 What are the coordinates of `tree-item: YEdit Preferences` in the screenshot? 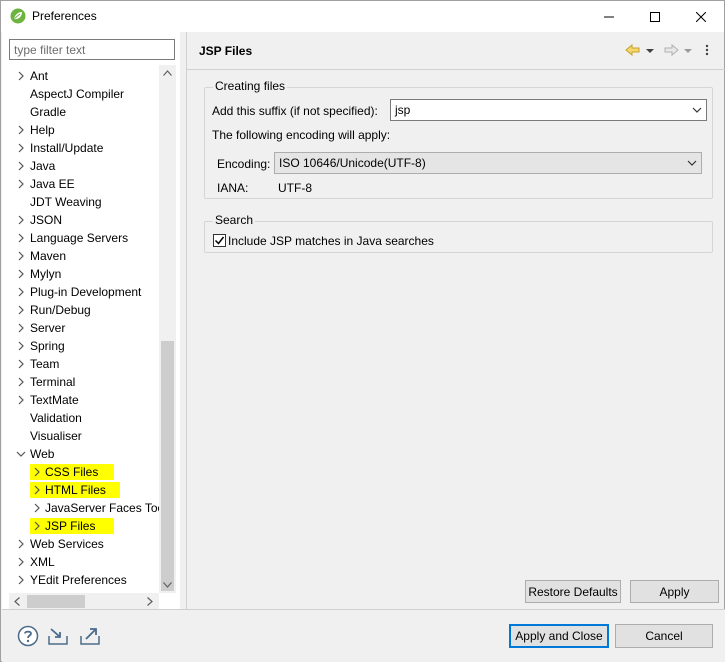 It's located at (80, 580).